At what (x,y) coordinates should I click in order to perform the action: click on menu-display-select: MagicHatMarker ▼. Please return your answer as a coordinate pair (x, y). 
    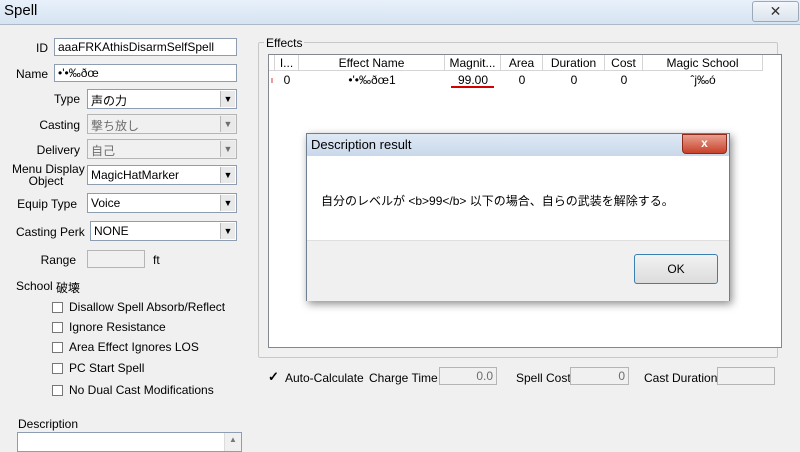
    Looking at the image, I should click on (162, 175).